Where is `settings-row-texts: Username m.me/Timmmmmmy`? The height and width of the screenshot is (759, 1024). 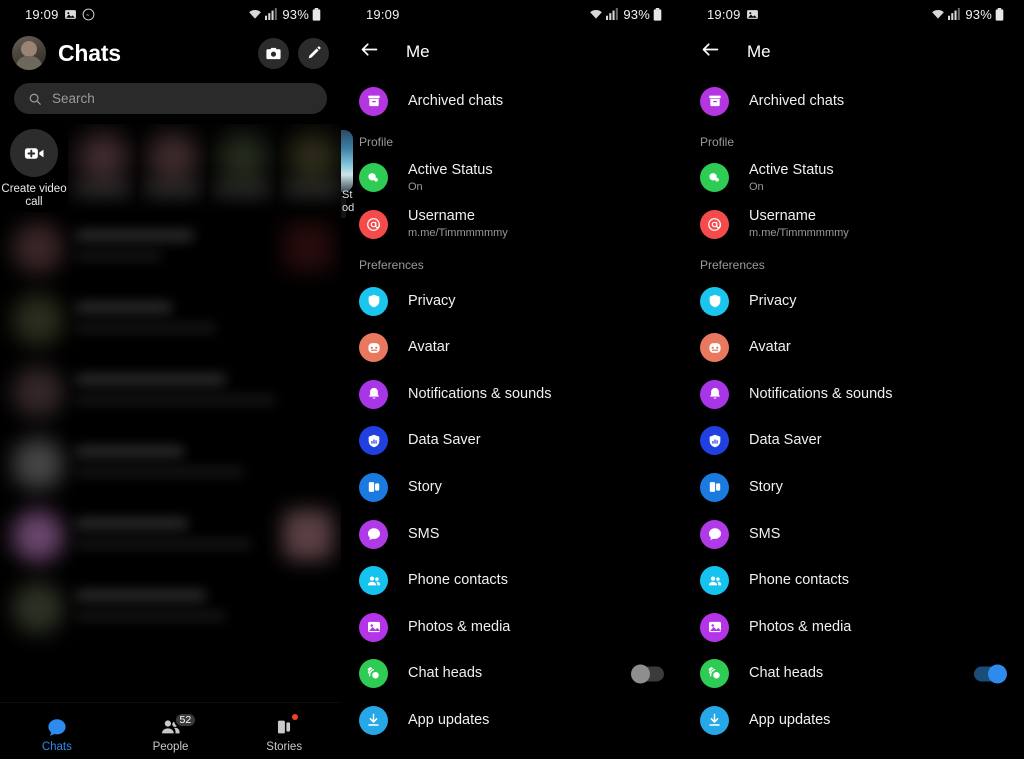
settings-row-texts: Username m.me/Timmmmmmy is located at coordinates (799, 224).